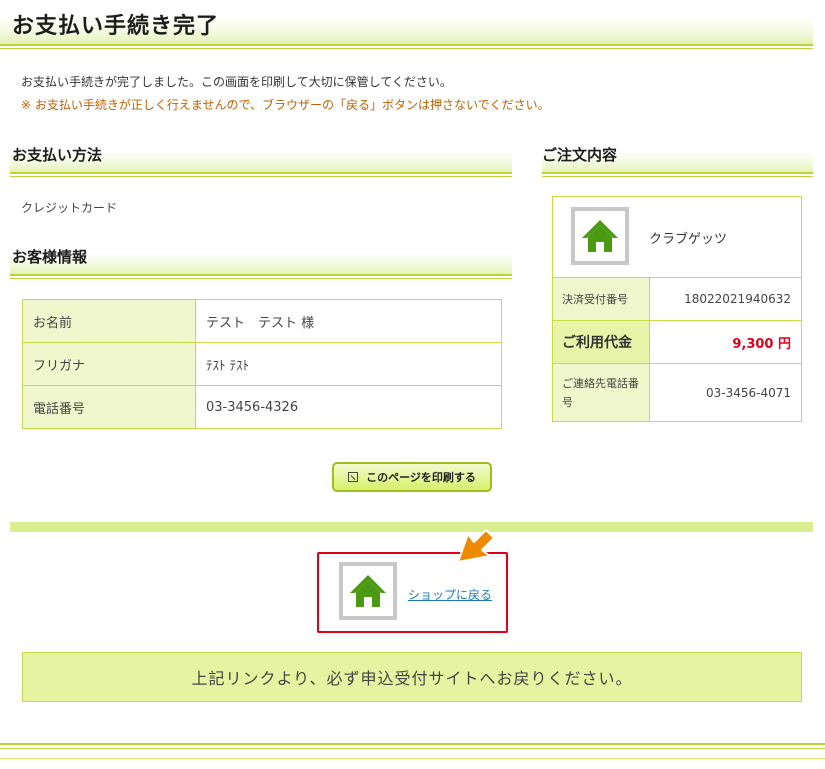  Describe the element at coordinates (348, 321) in the screenshot. I see `customer-name-value: テスト テスト 様` at that location.